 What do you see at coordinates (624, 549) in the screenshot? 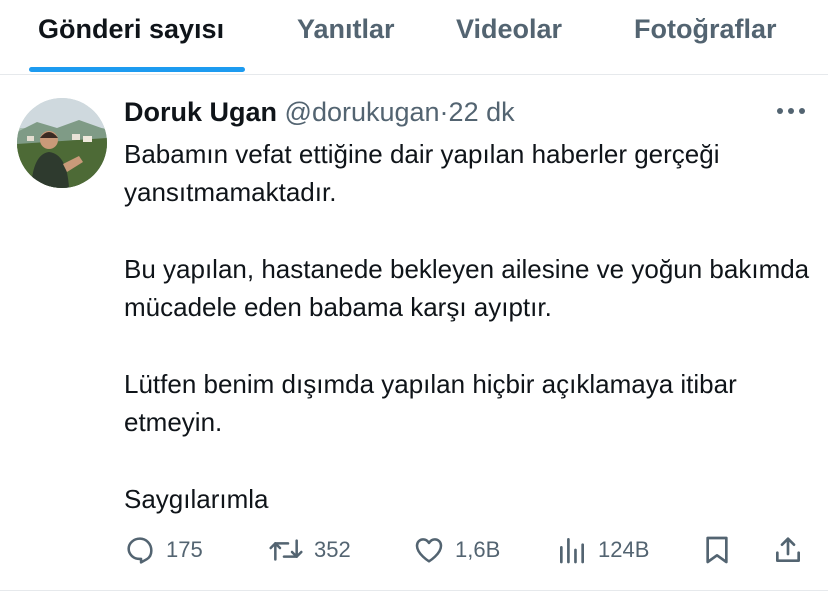
I see `view-count: 124B` at bounding box center [624, 549].